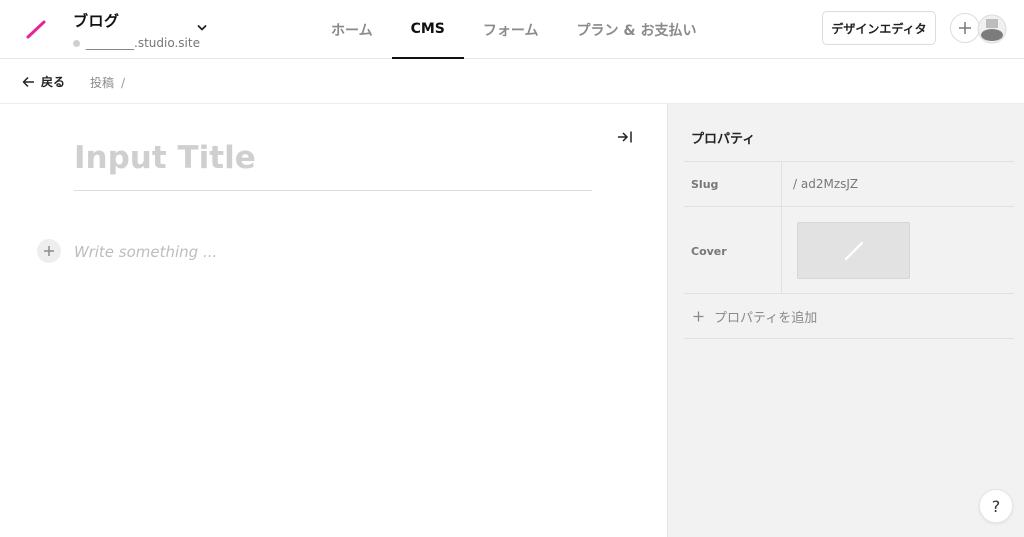  What do you see at coordinates (96, 21) in the screenshot?
I see `project-title: ブログ` at bounding box center [96, 21].